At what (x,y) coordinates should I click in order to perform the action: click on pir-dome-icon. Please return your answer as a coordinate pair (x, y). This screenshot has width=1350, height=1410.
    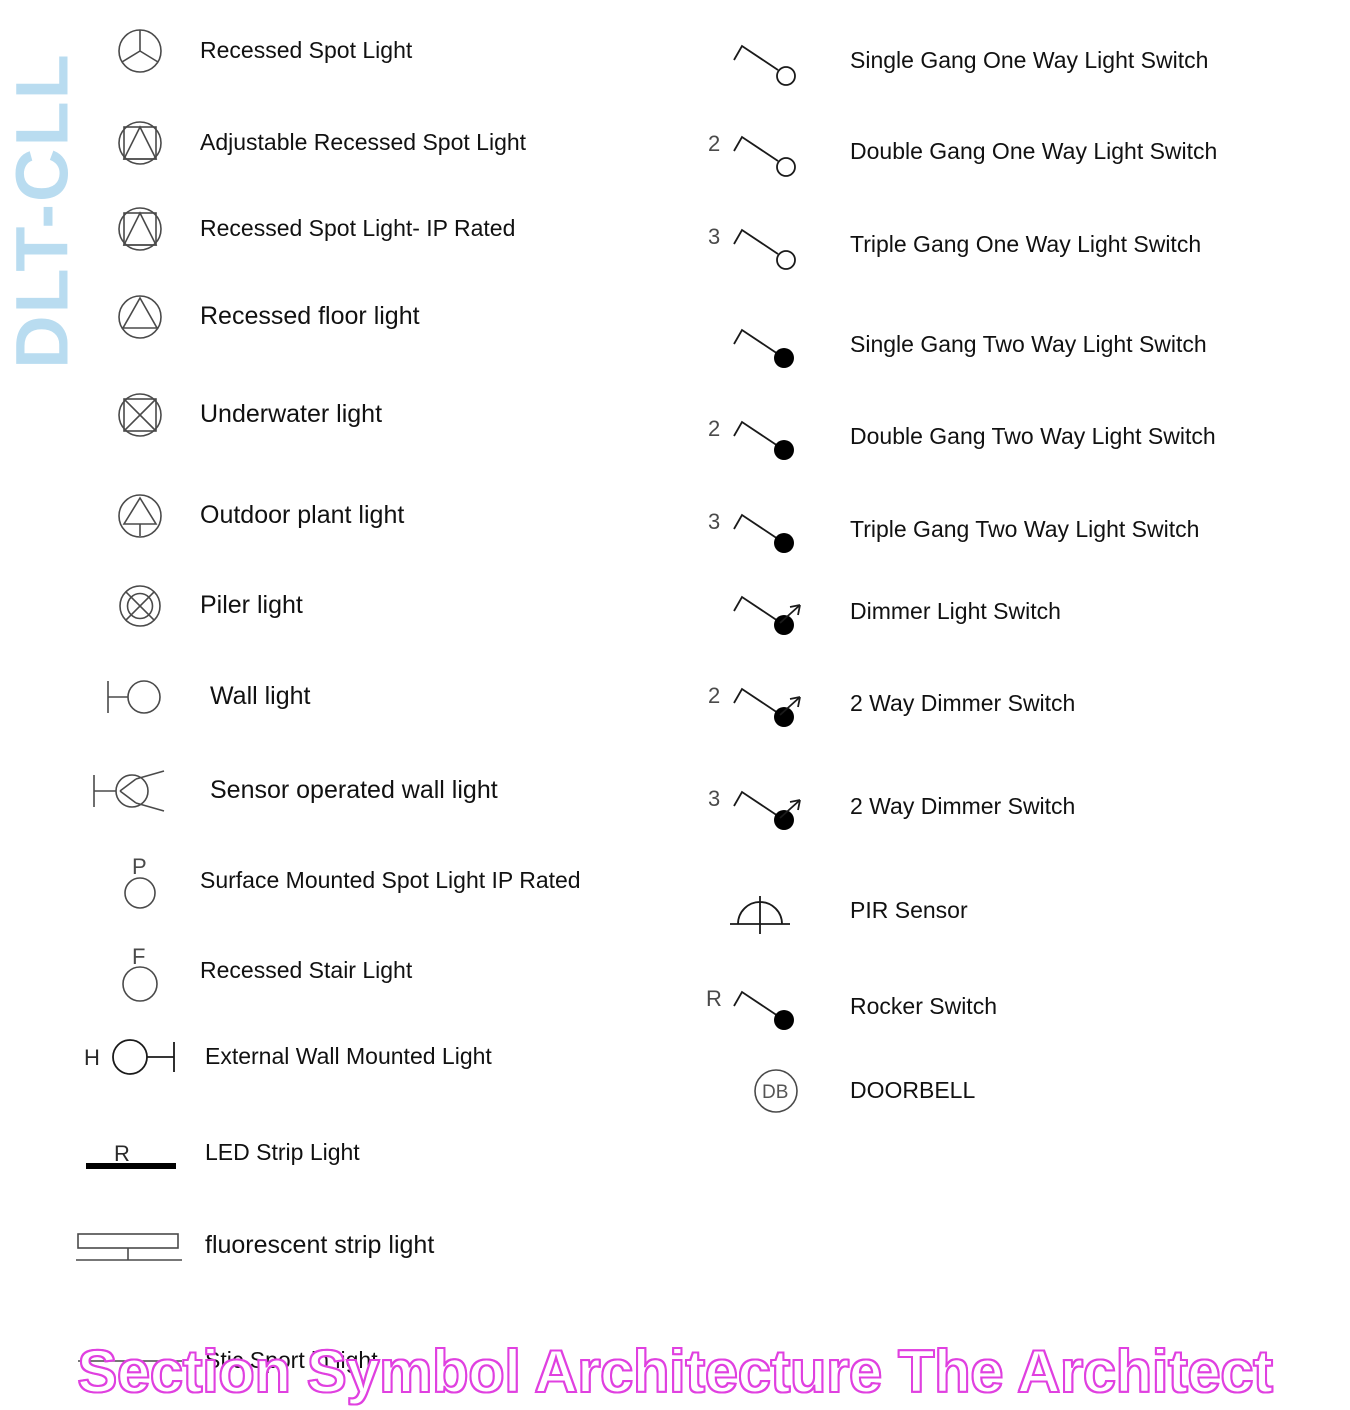
    Looking at the image, I should click on (775, 911).